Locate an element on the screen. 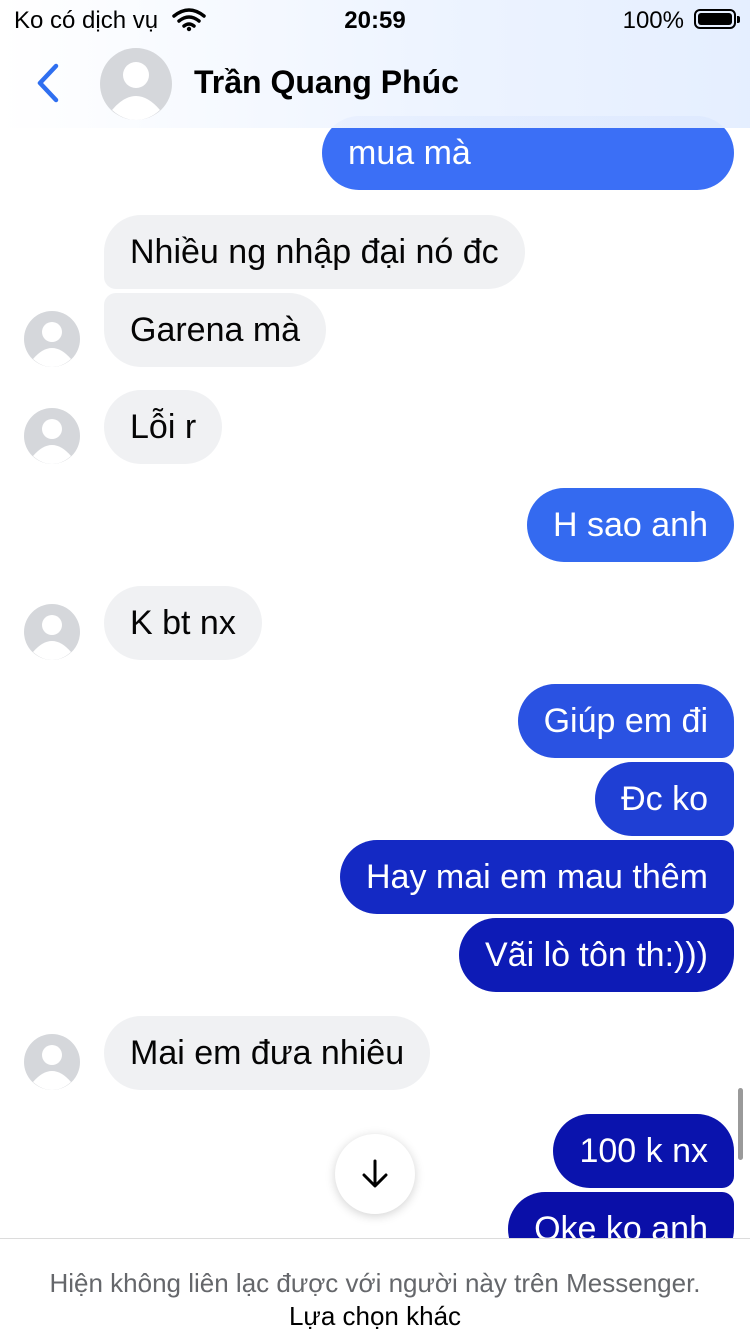 The width and height of the screenshot is (750, 1335). message-bubble-incoming: Lỗi r is located at coordinates (163, 427).